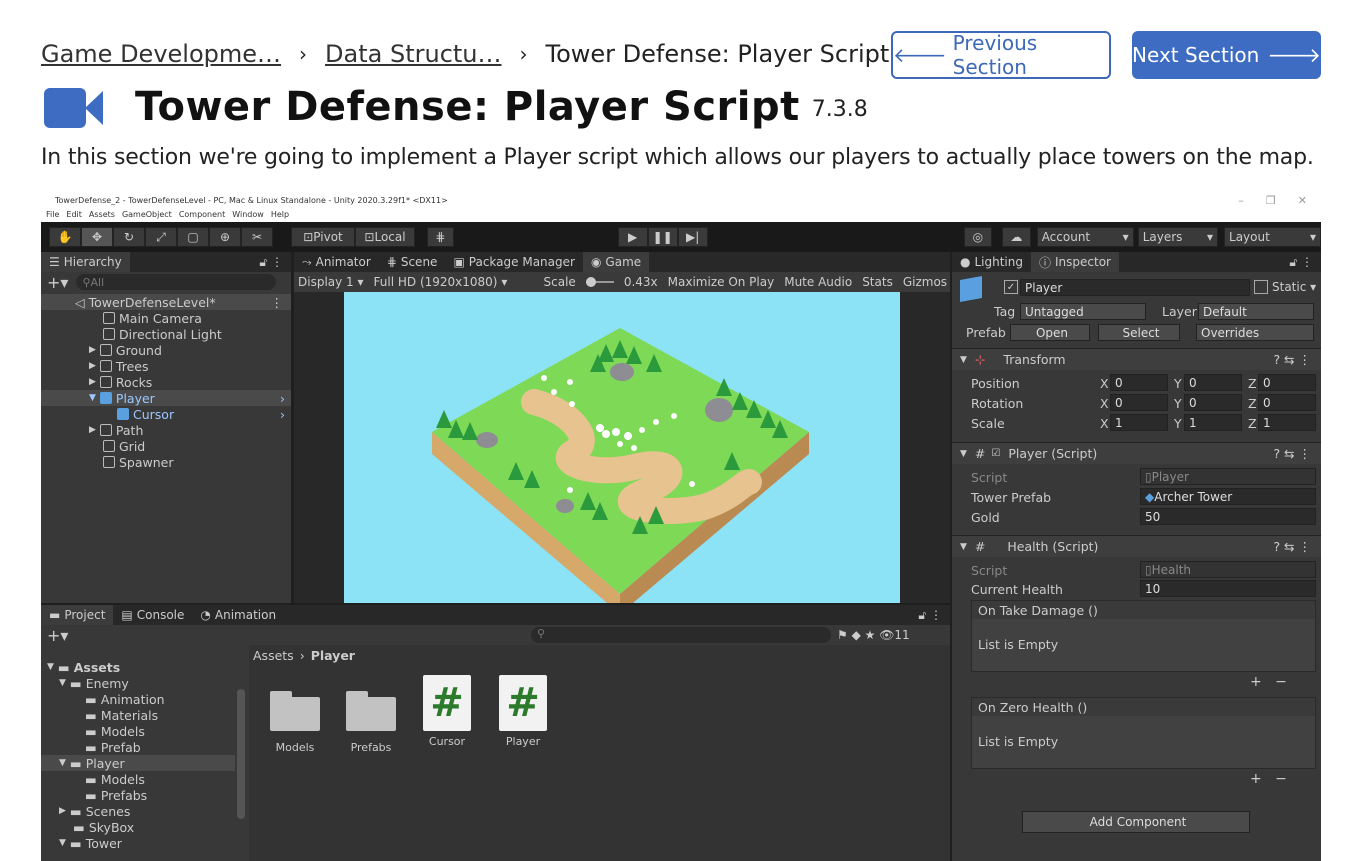  I want to click on rotate-tool-icon: ↻, so click(129, 237).